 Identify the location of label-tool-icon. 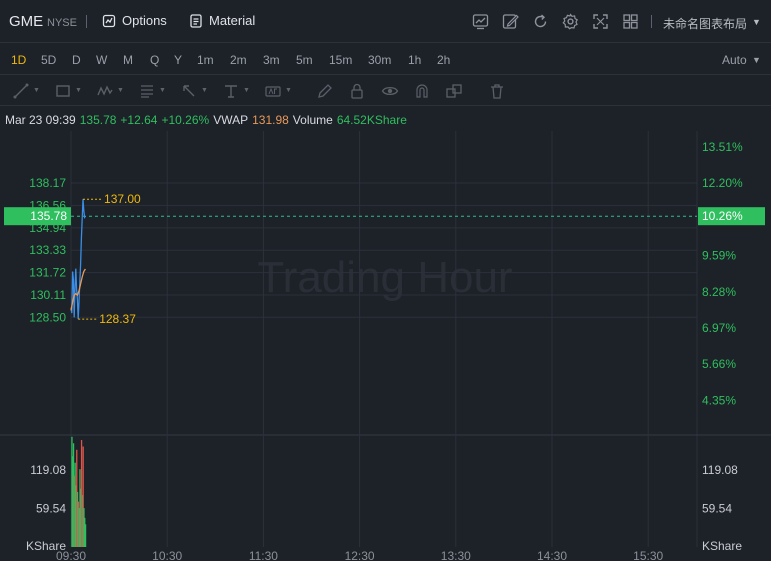
(273, 91).